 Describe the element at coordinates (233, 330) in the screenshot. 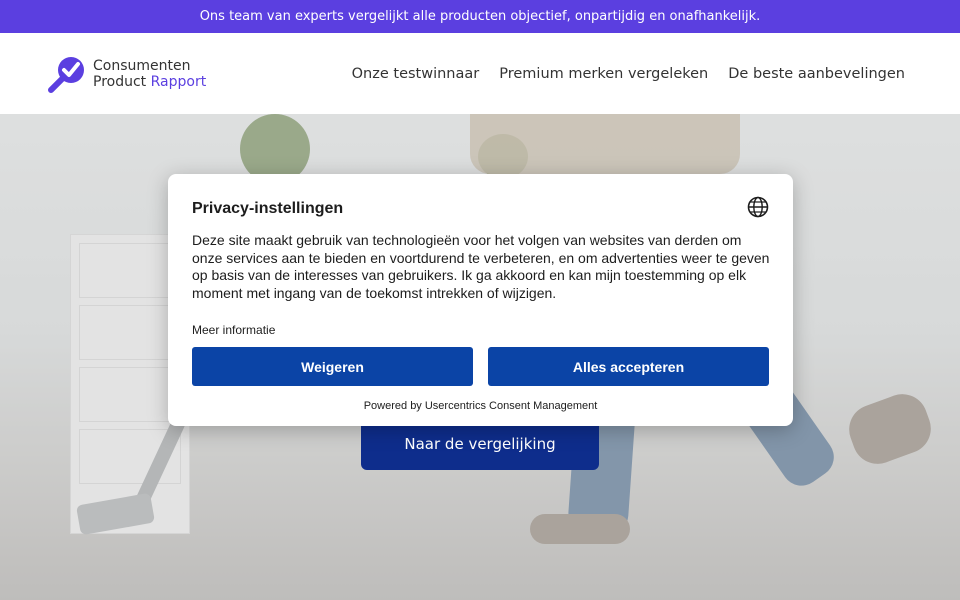

I see `more-info-link: Meer informatie` at that location.